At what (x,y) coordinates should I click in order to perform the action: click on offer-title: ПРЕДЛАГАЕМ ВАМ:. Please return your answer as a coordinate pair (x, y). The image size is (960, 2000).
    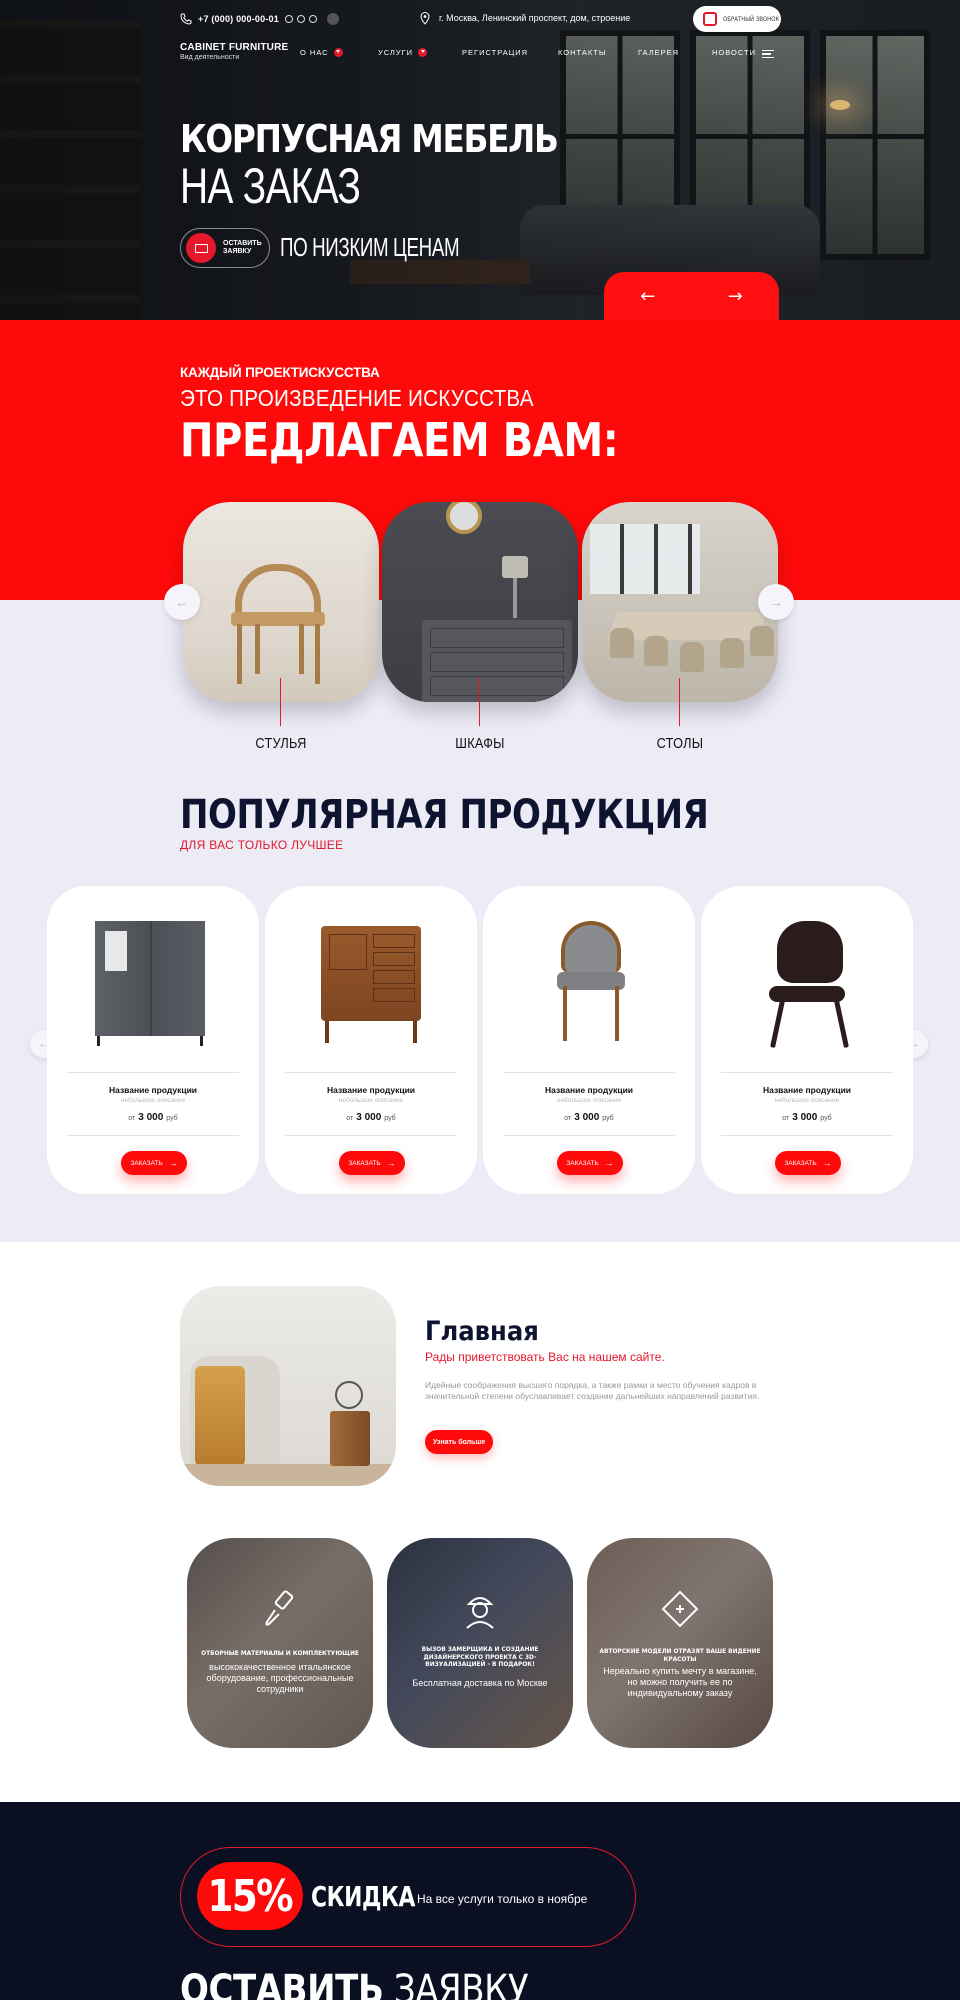
    Looking at the image, I should click on (399, 440).